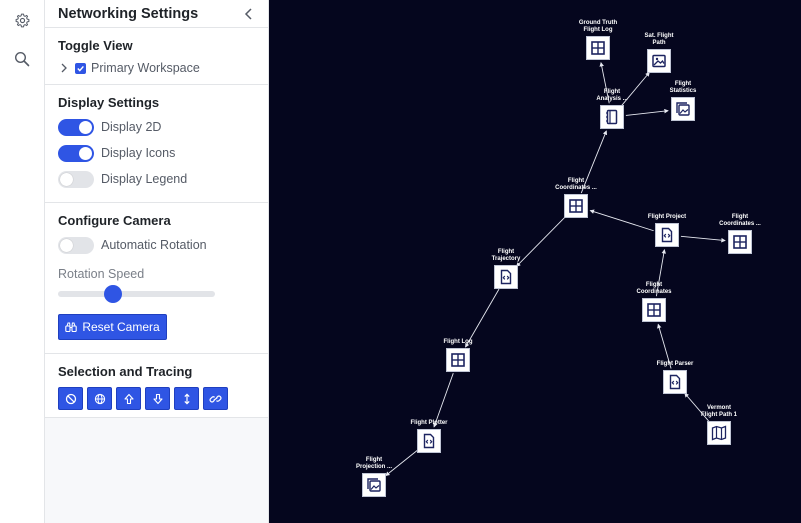 The image size is (801, 523). What do you see at coordinates (76, 245) in the screenshot?
I see `auto-rotation-toggle` at bounding box center [76, 245].